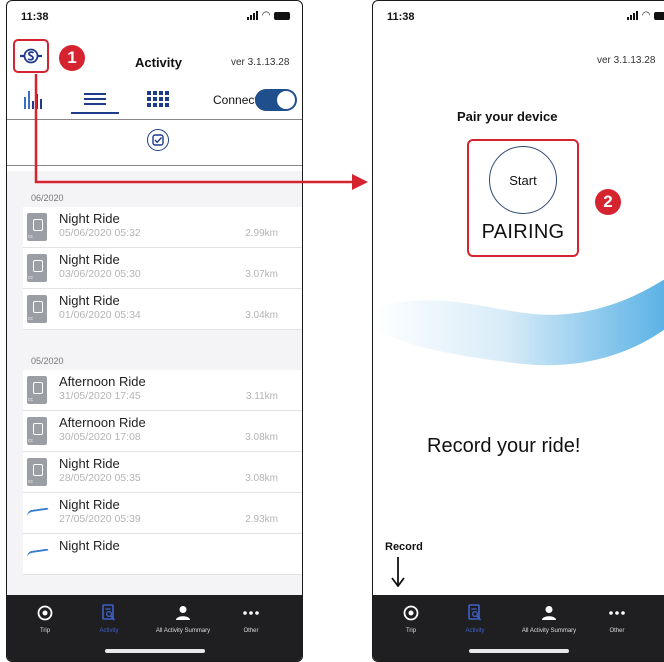  Describe the element at coordinates (504, 446) in the screenshot. I see `record-ride-heading: Record your ride!` at that location.